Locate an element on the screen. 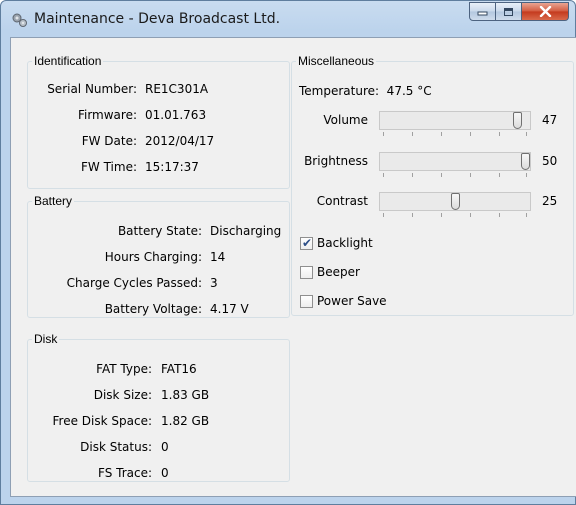  close-button is located at coordinates (545, 11).